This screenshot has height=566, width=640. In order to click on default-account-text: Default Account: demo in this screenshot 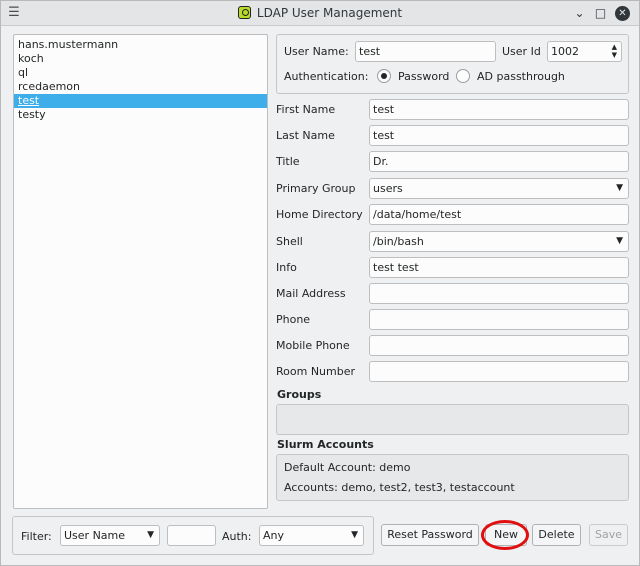, I will do `click(347, 467)`.